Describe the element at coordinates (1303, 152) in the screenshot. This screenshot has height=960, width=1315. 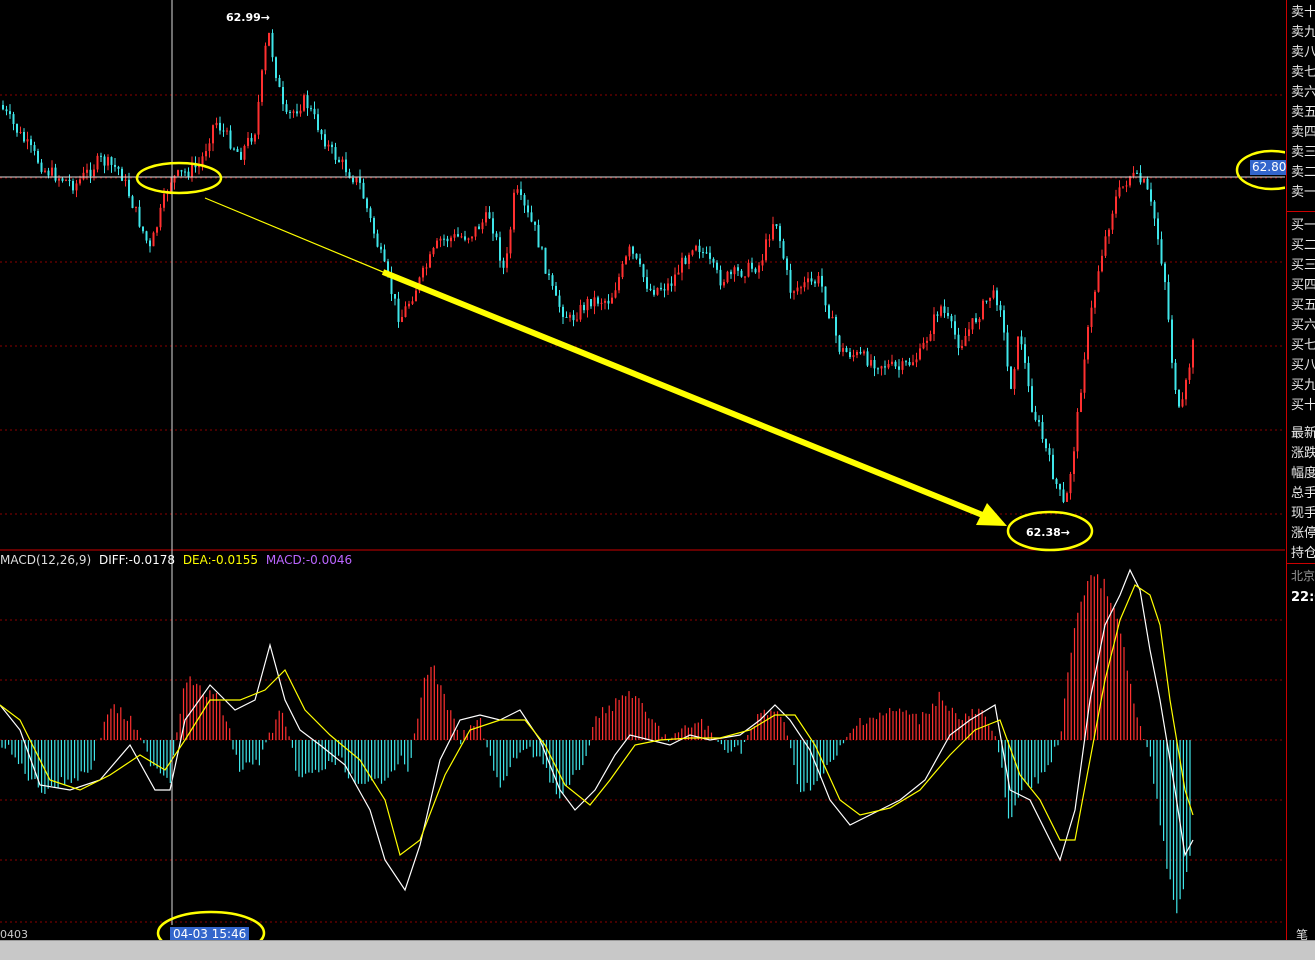
I see `sell-level-3: 卖三` at that location.